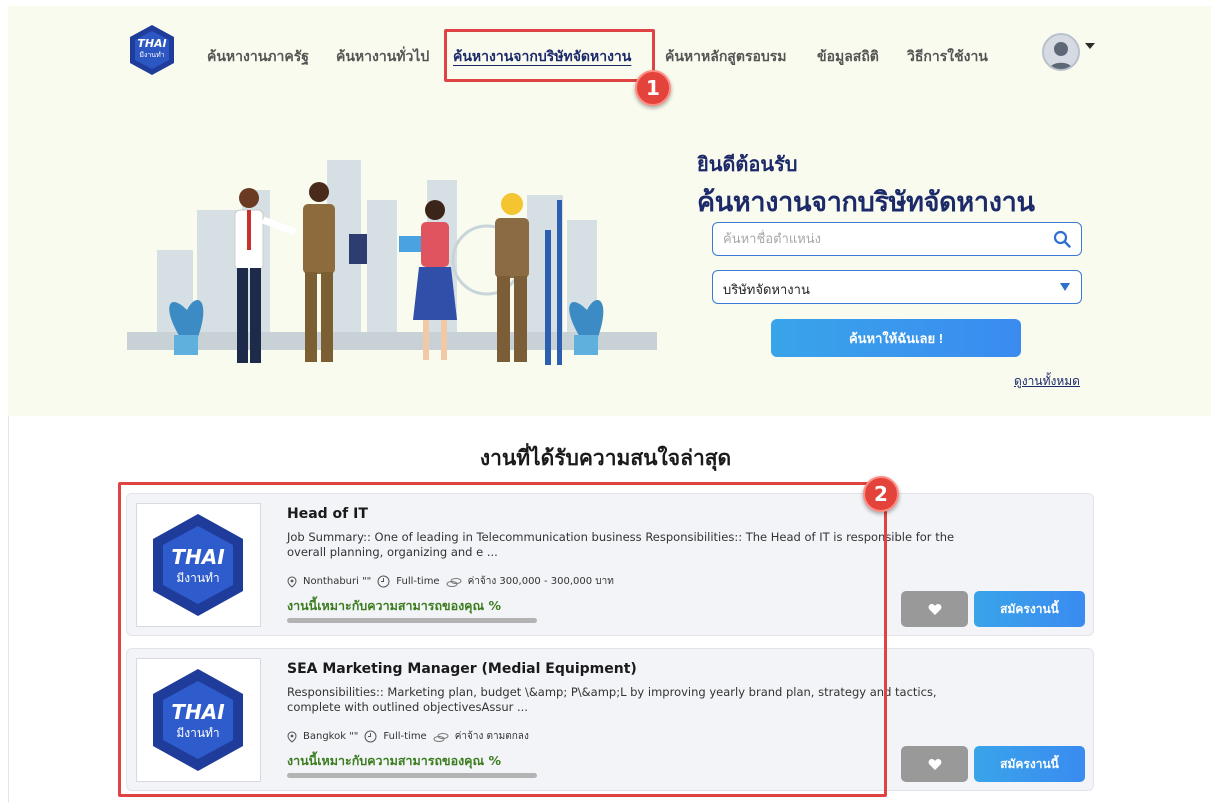 The image size is (1211, 802). What do you see at coordinates (392, 262) in the screenshot?
I see `workers-city-illustration` at bounding box center [392, 262].